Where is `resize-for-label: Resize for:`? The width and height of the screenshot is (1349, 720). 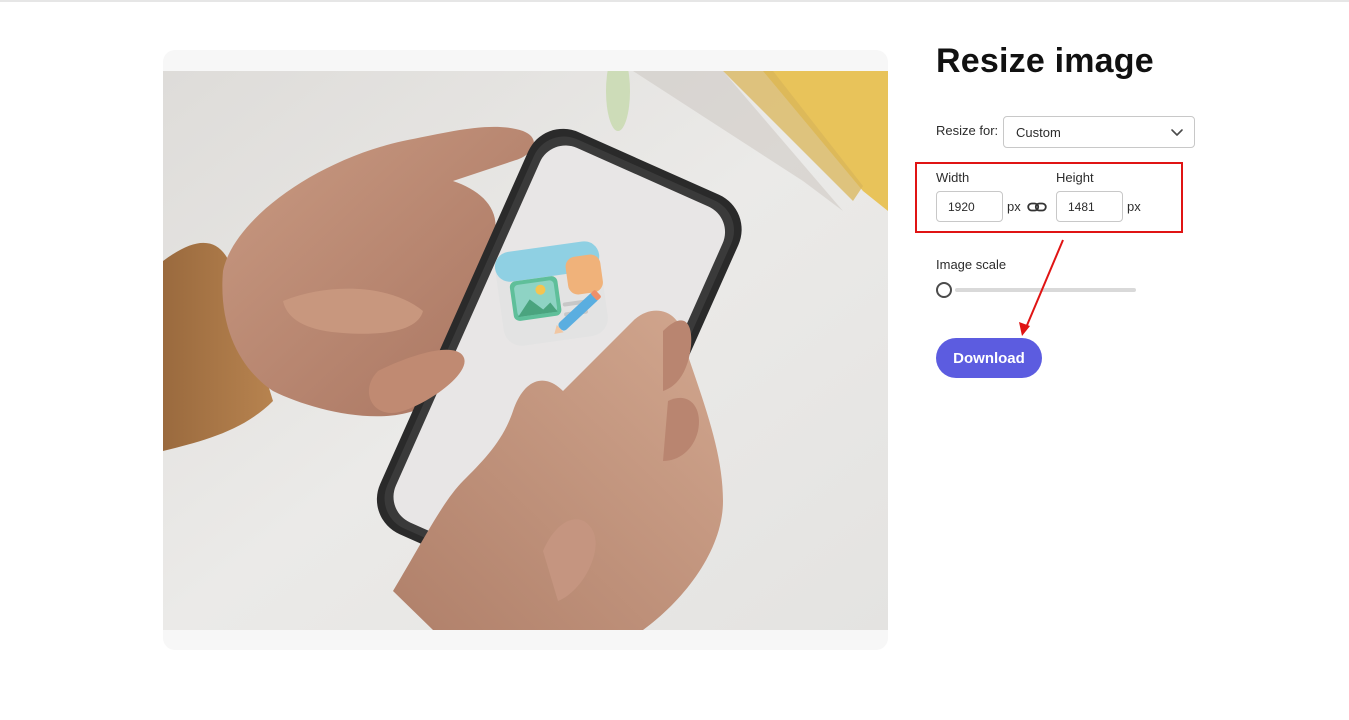 resize-for-label: Resize for: is located at coordinates (967, 130).